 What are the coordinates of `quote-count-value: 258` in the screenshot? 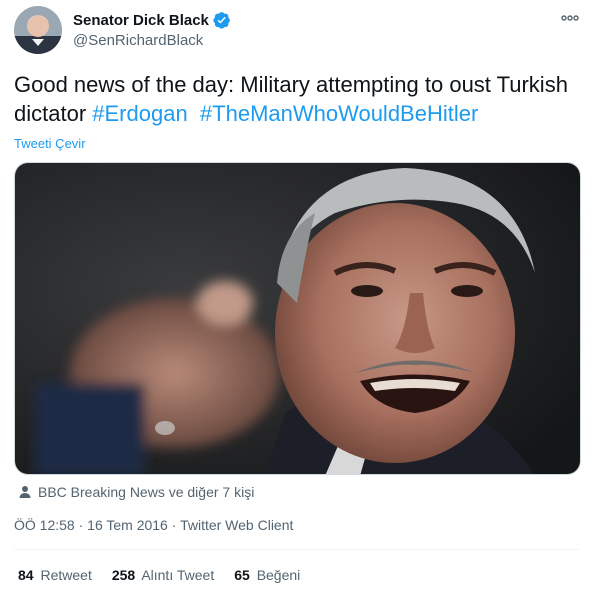 It's located at (123, 575).